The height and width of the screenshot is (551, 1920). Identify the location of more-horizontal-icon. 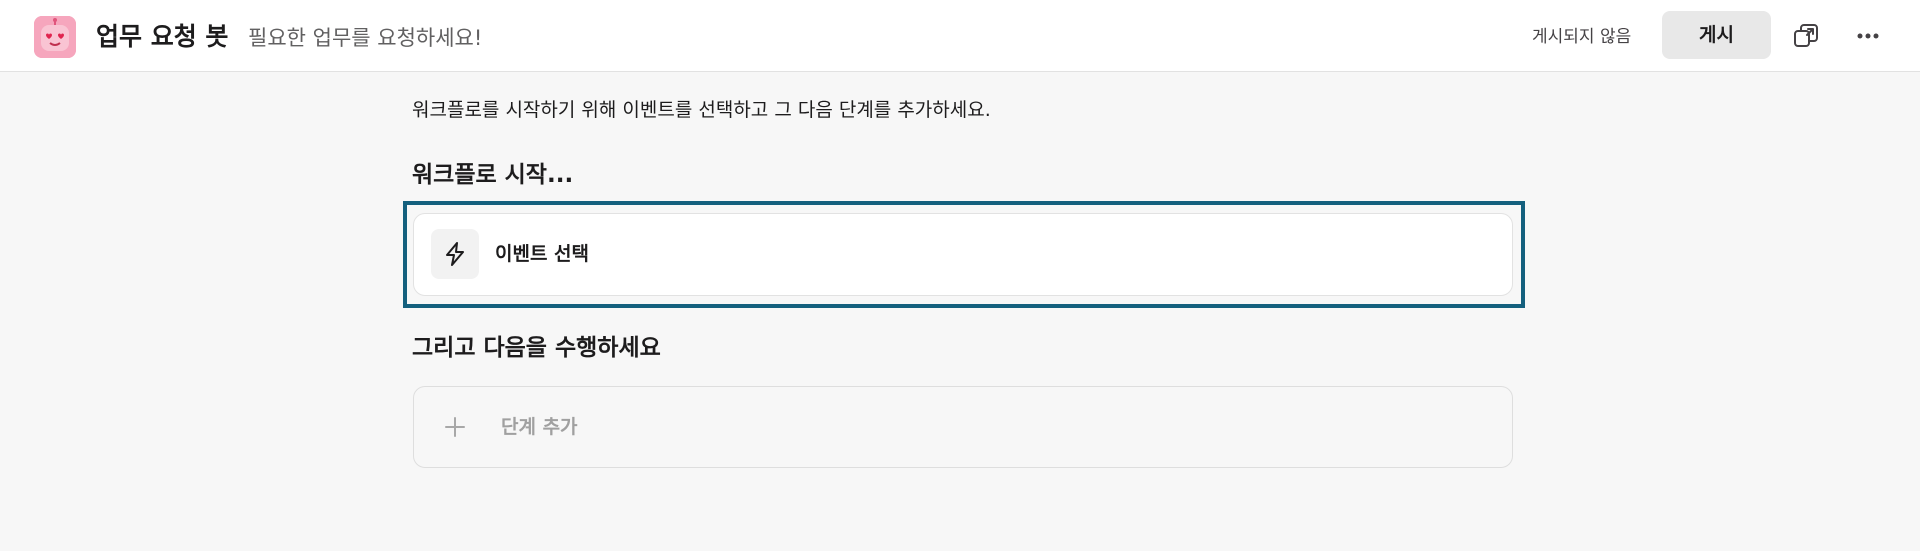
(1868, 36).